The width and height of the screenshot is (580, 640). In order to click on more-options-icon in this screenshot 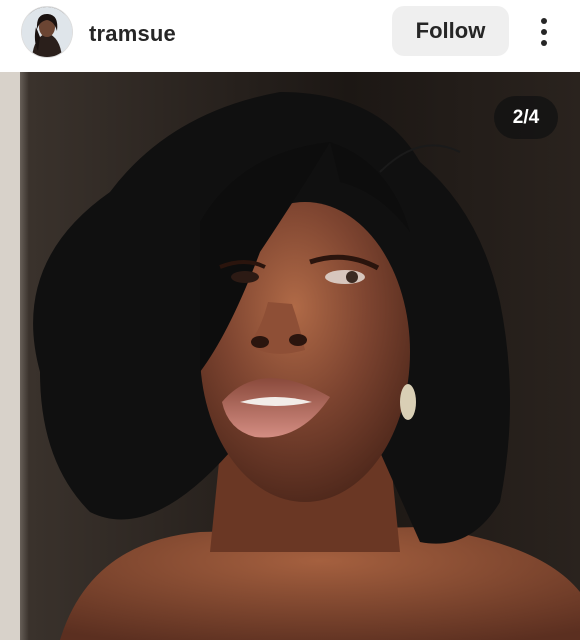, I will do `click(544, 32)`.